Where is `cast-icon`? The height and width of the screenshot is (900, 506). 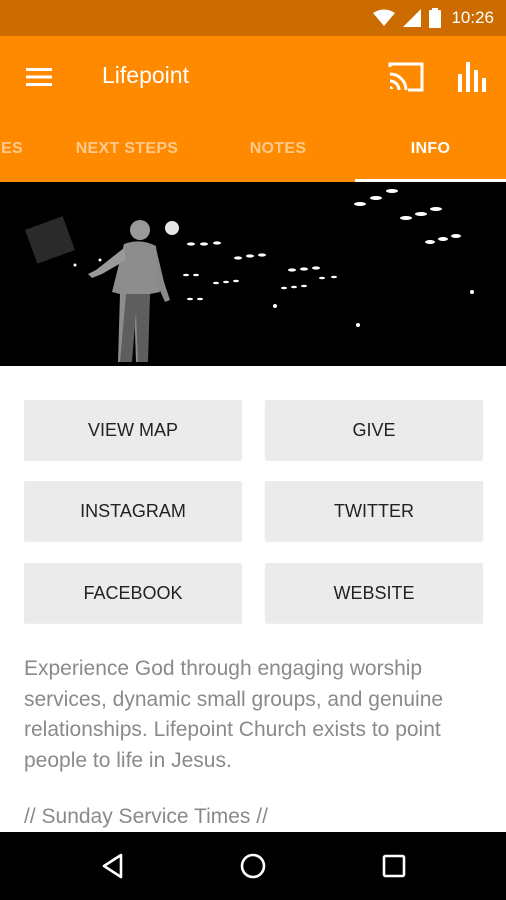 cast-icon is located at coordinates (406, 77).